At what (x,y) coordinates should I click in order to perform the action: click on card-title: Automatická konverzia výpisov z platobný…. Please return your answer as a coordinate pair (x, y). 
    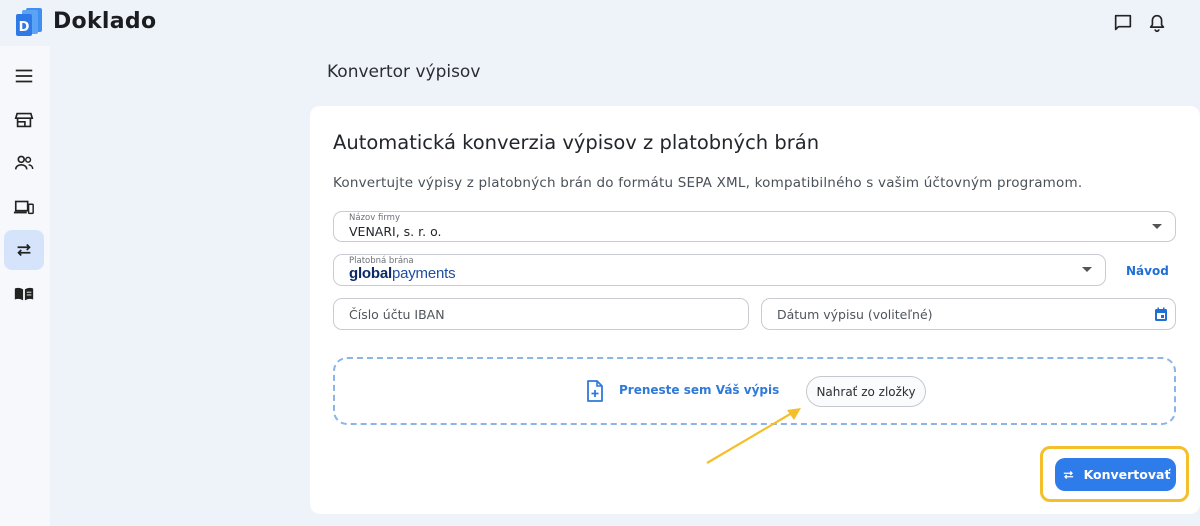
    Looking at the image, I should click on (576, 142).